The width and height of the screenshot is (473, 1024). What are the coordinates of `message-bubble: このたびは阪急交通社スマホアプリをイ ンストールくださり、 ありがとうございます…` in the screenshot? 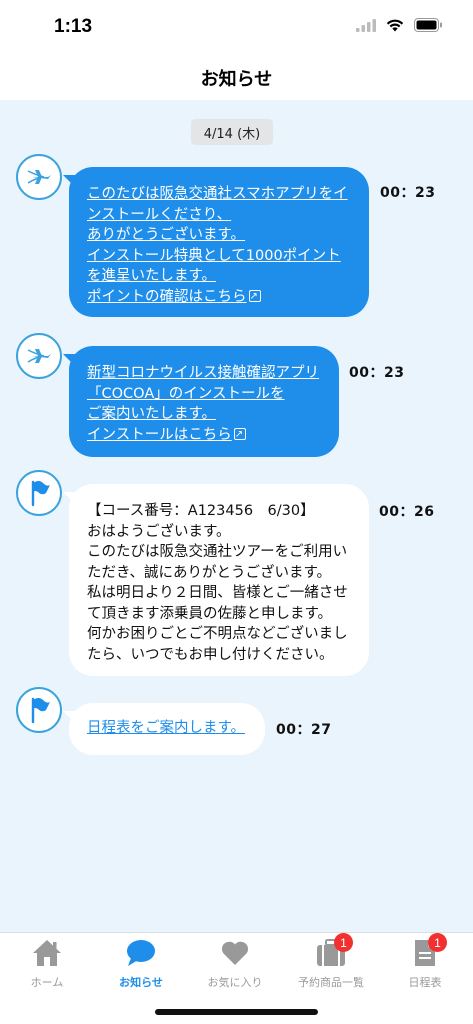 It's located at (216, 242).